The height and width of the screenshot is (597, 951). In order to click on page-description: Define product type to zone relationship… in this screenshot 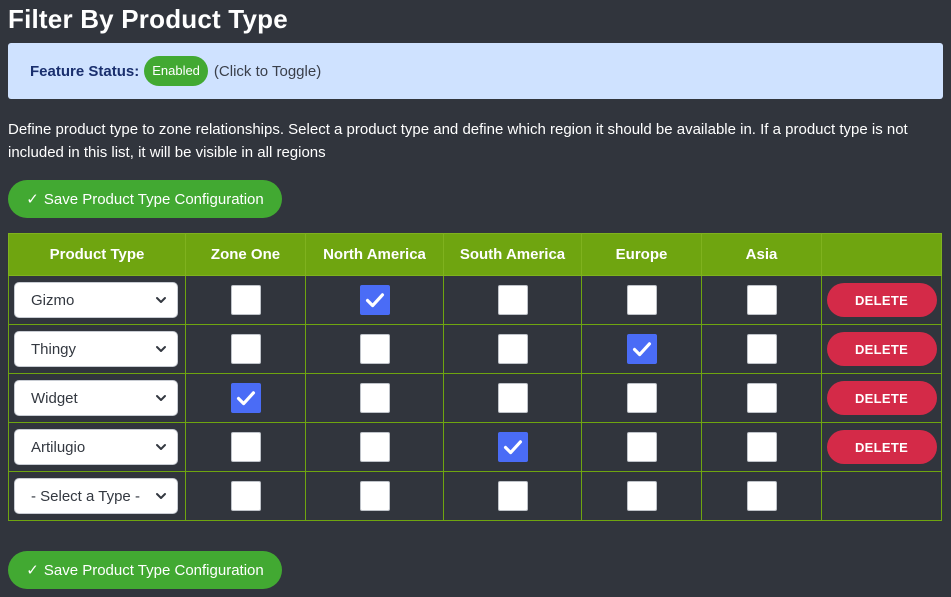, I will do `click(458, 141)`.